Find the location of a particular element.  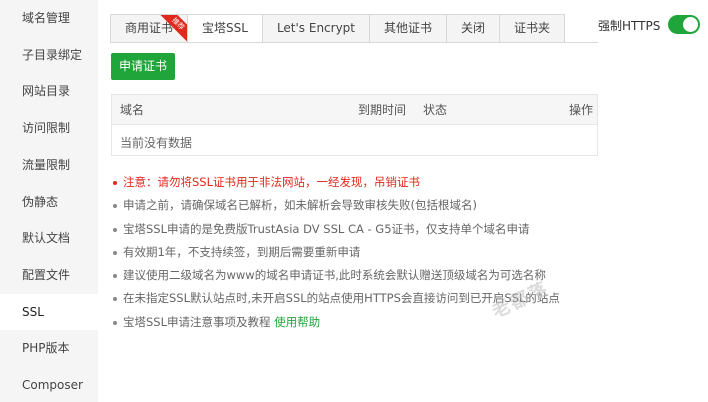

note-item: 建议使用二级域名为www的域名申请证书,此时系统会默认赠送顶级域名为可选名称 is located at coordinates (351, 275).